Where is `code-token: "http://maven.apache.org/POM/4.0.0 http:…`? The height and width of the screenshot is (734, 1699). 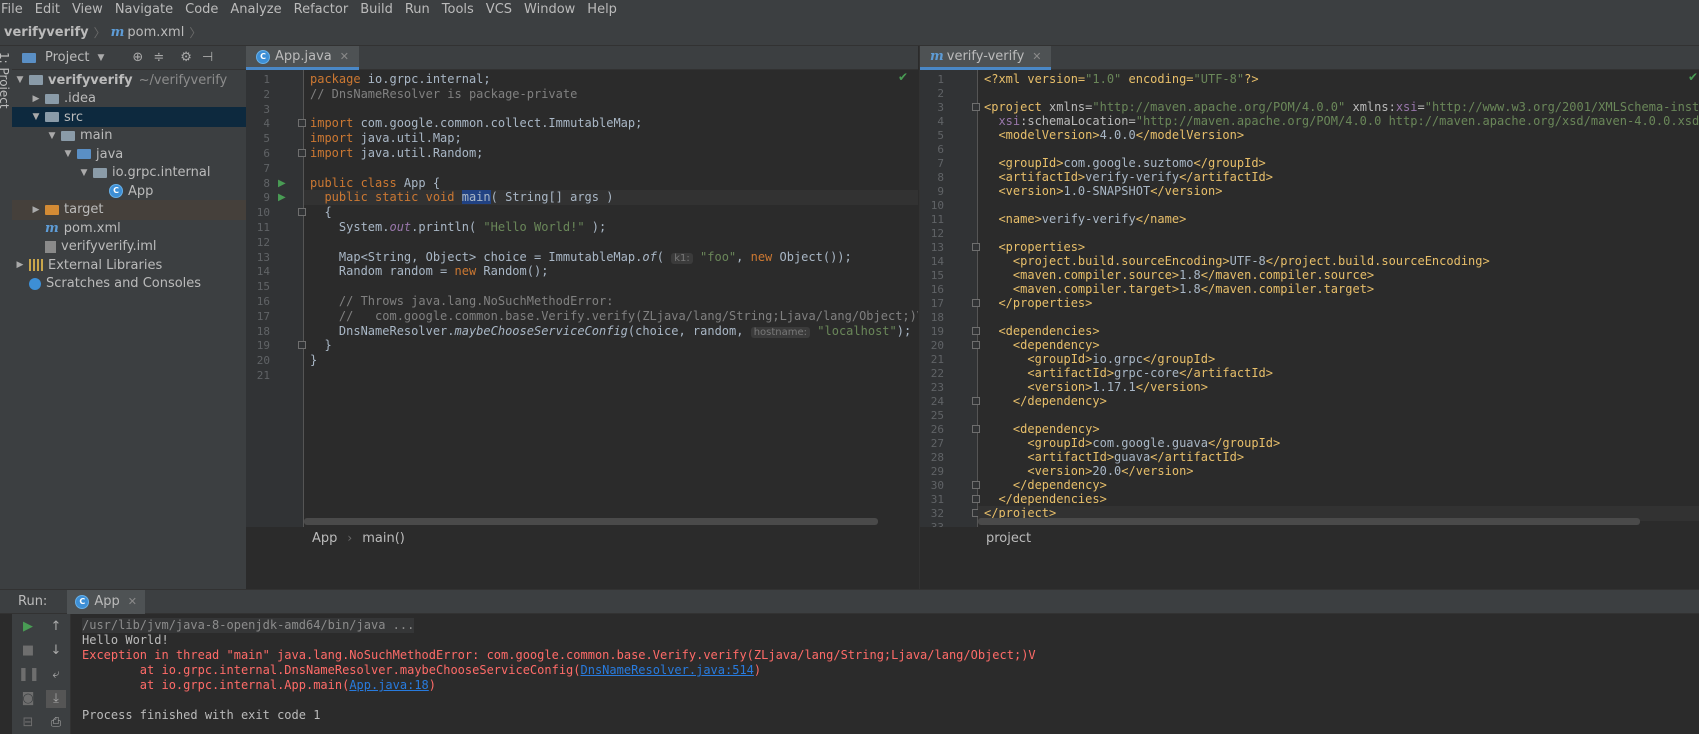 code-token: "http://maven.apache.org/POM/4.0.0 http:… is located at coordinates (1417, 121).